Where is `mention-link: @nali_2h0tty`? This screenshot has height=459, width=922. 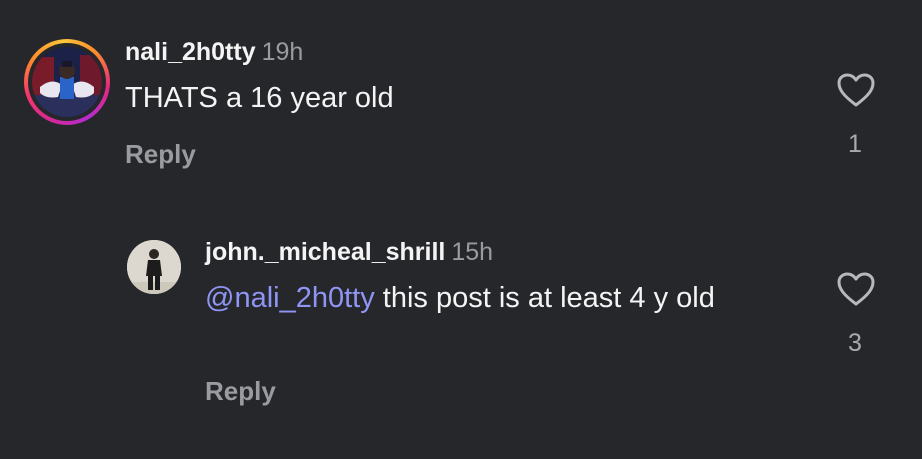
mention-link: @nali_2h0tty is located at coordinates (290, 298).